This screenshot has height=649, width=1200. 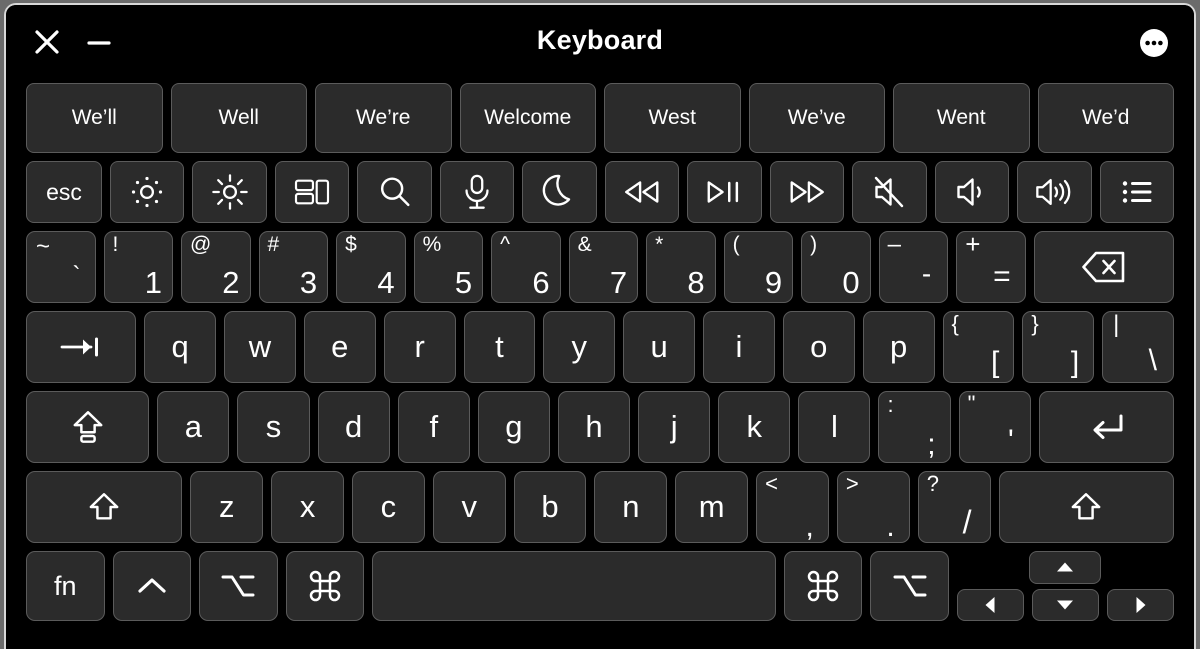 I want to click on key-quote: " ', so click(x=994, y=427).